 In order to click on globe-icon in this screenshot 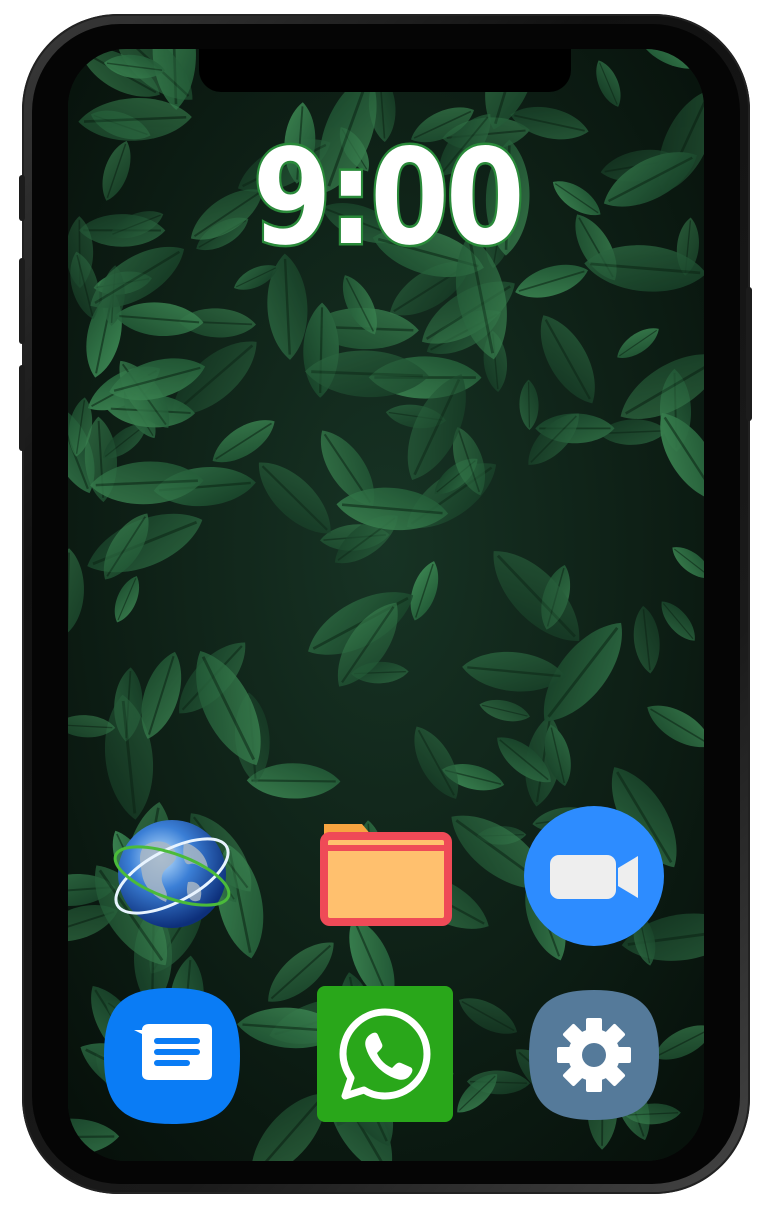, I will do `click(172, 874)`.